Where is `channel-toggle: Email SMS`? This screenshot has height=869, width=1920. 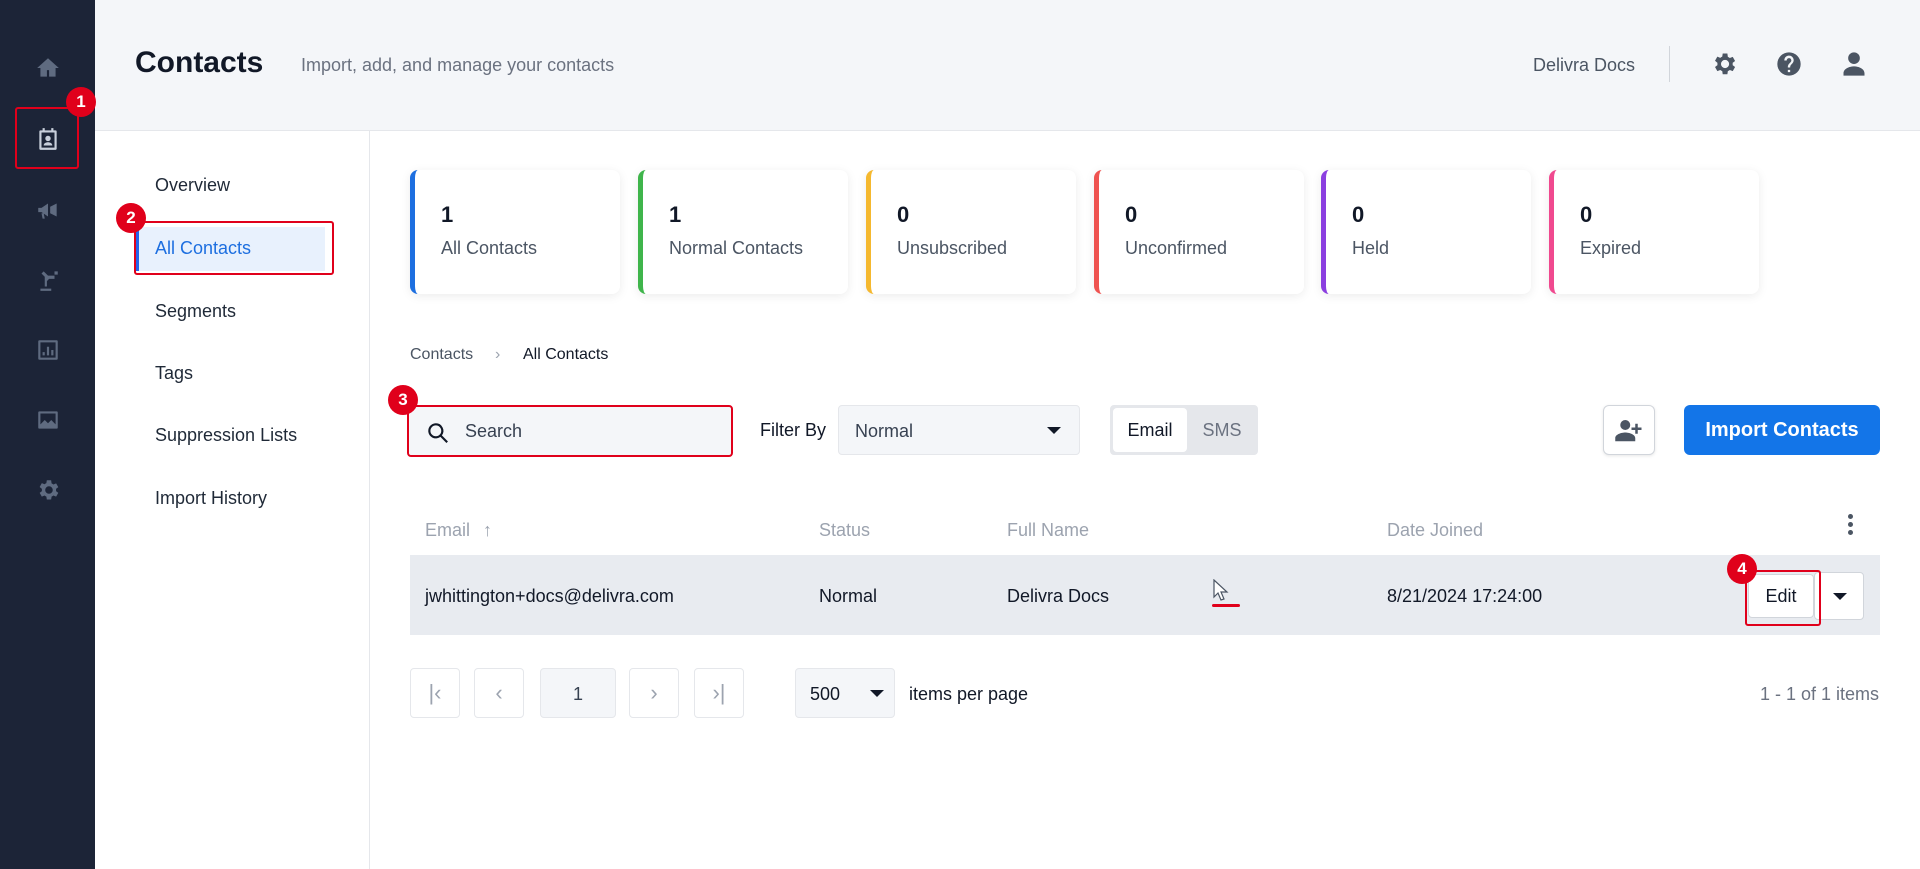 channel-toggle: Email SMS is located at coordinates (1184, 430).